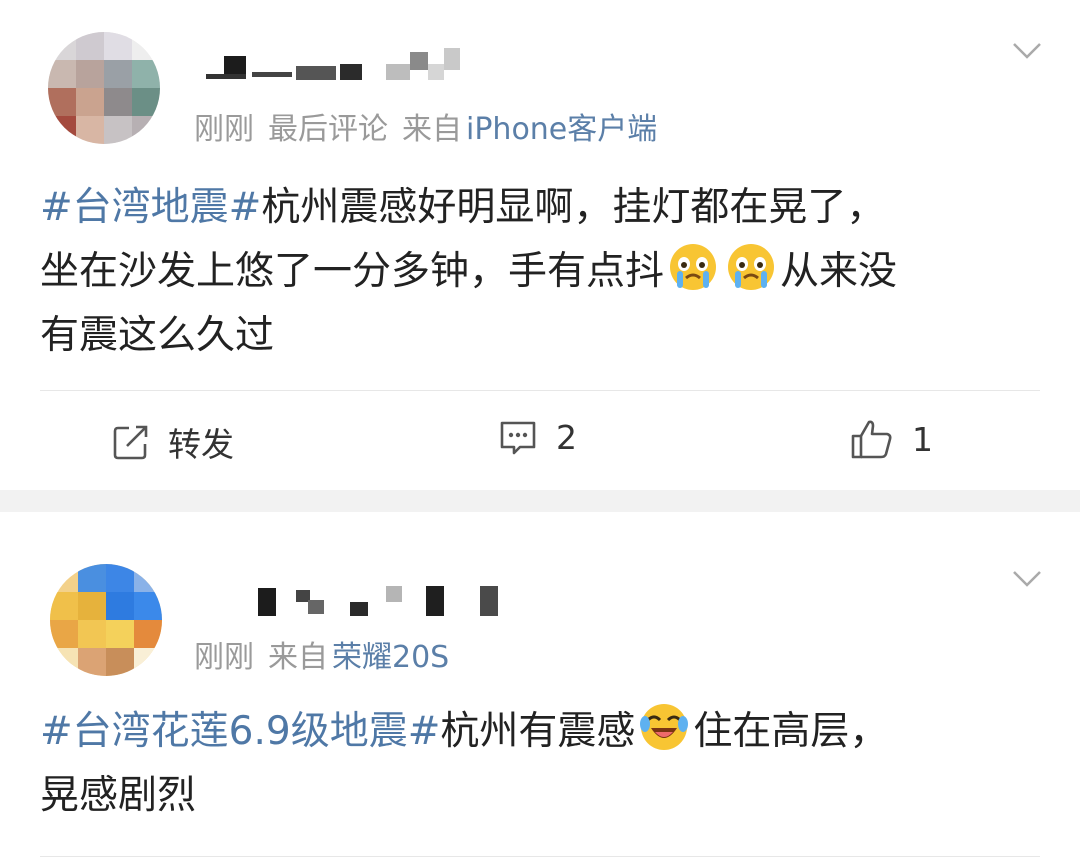 Image resolution: width=1080 pixels, height=859 pixels. I want to click on post-separator, so click(540, 501).